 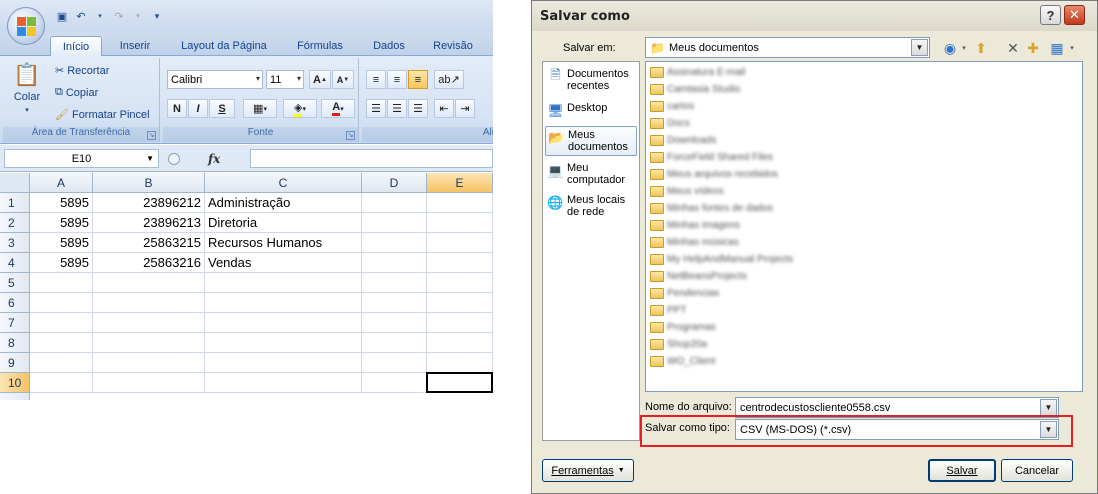 I want to click on cell-d4, so click(x=394, y=263).